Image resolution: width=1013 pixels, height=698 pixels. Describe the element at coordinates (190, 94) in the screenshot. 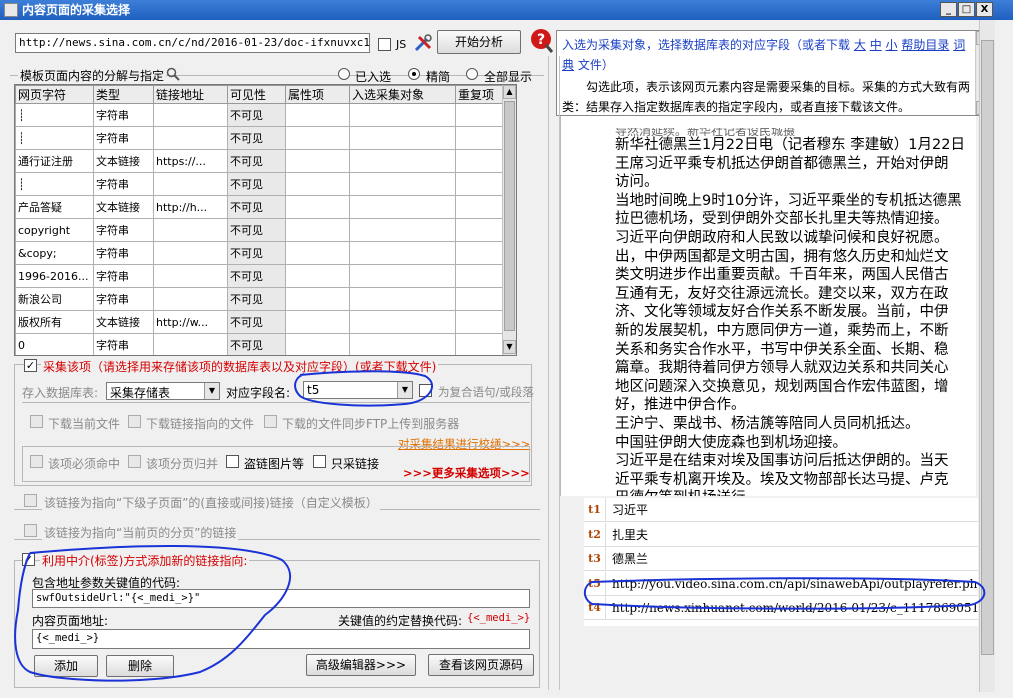

I see `col-header-link: 链接地址` at that location.